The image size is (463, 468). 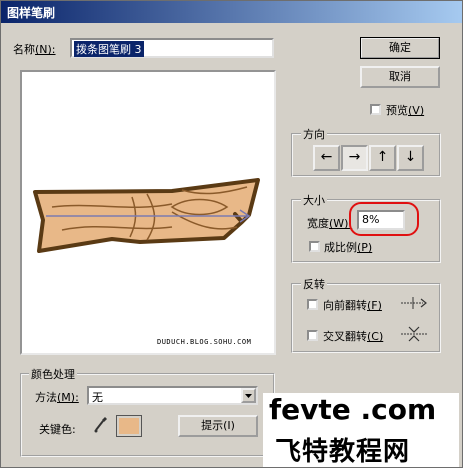 What do you see at coordinates (343, 452) in the screenshot?
I see `watermark-line2: 飞特教程网` at bounding box center [343, 452].